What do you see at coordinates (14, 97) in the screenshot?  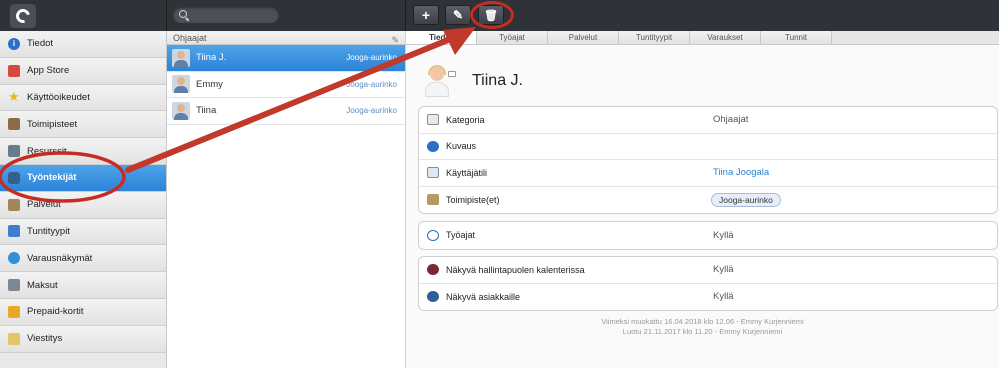 I see `star-icon: ★` at bounding box center [14, 97].